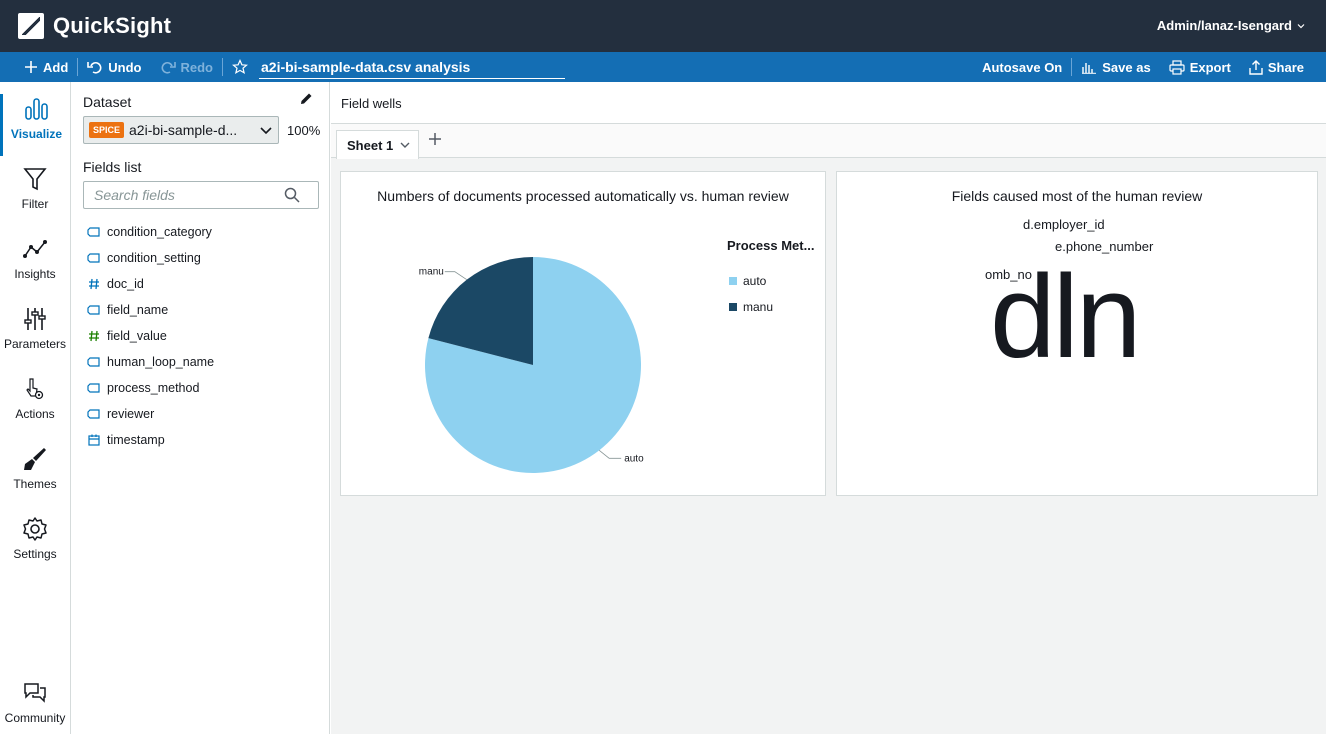 The image size is (1326, 734). What do you see at coordinates (1256, 67) in the screenshot?
I see `share-icon` at bounding box center [1256, 67].